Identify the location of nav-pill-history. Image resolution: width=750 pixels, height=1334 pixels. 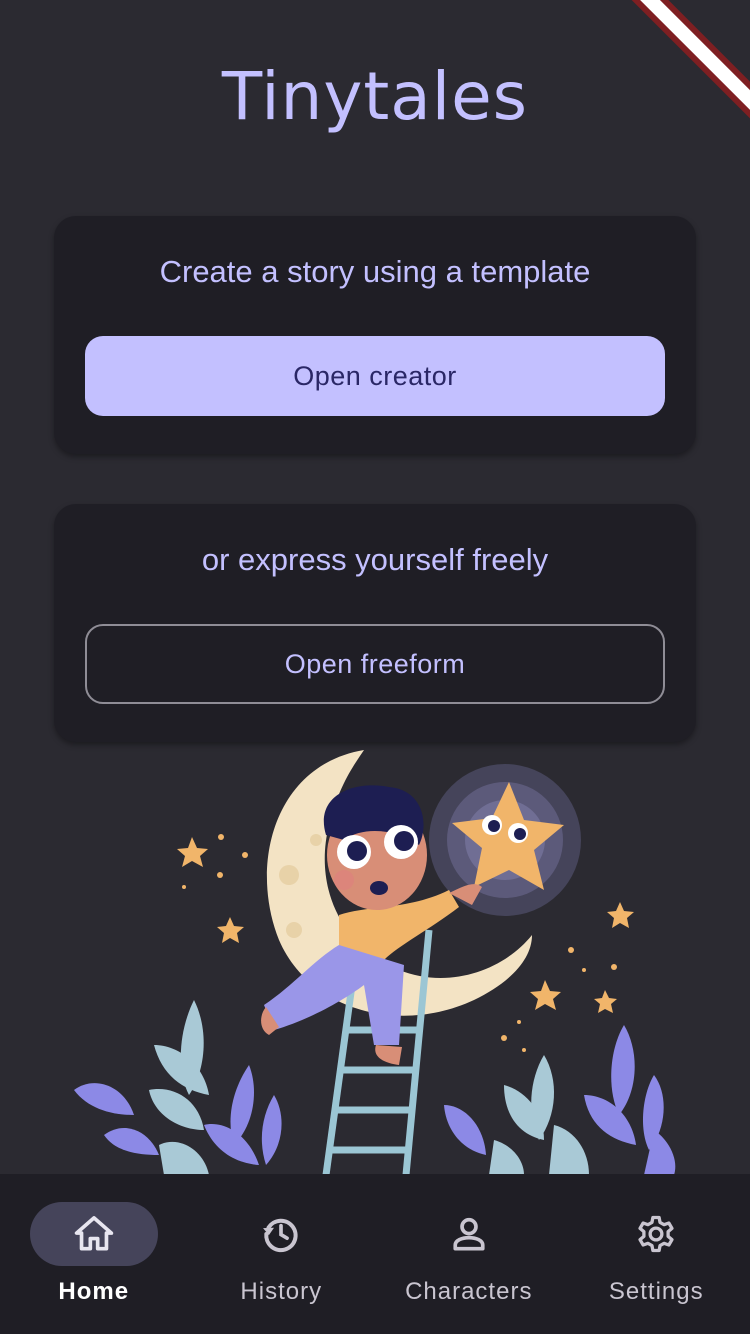
(281, 1234).